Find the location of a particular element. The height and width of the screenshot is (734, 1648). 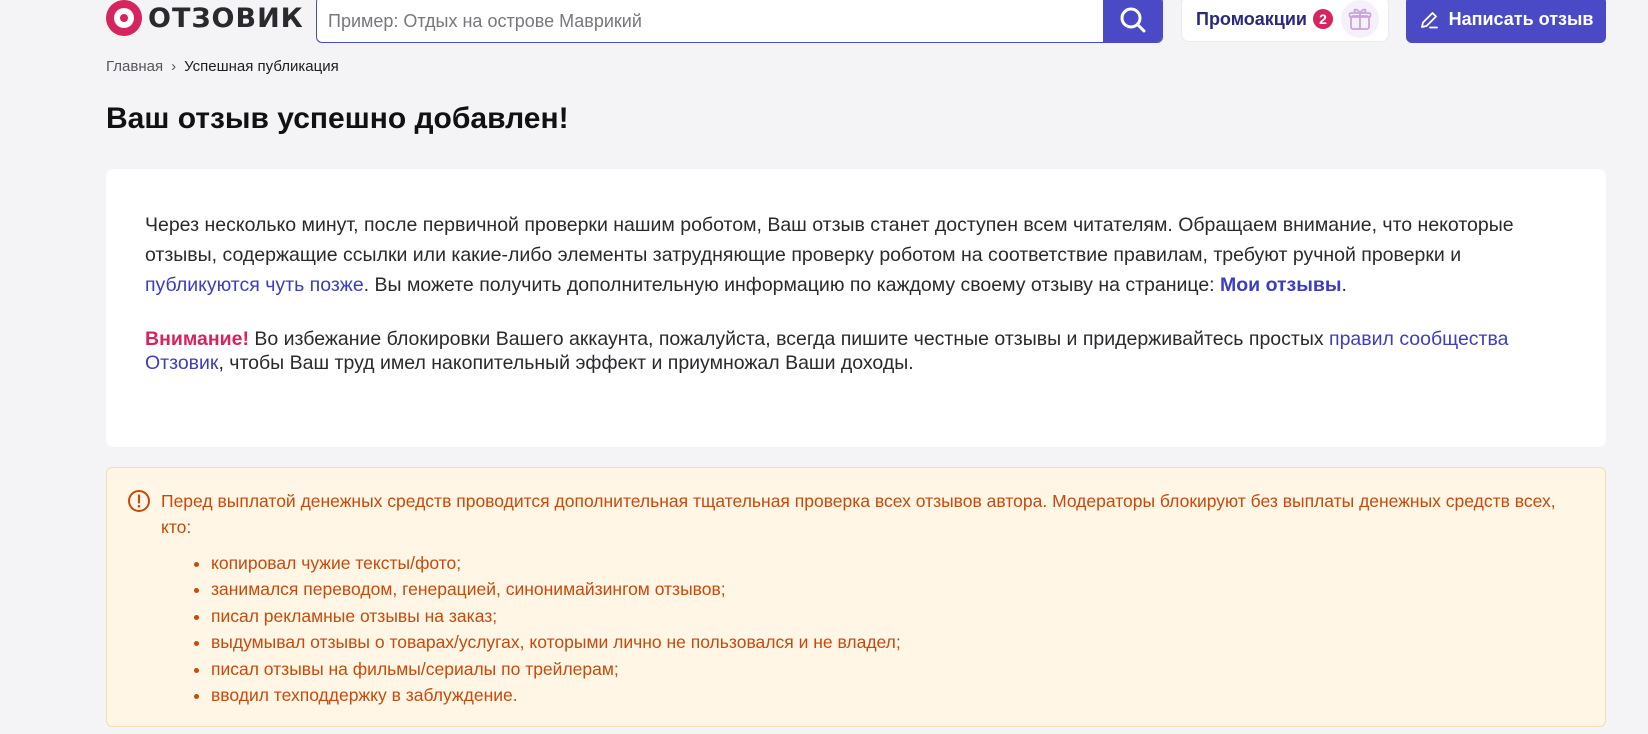

site-logo: ОТЗОВИК is located at coordinates (205, 20).